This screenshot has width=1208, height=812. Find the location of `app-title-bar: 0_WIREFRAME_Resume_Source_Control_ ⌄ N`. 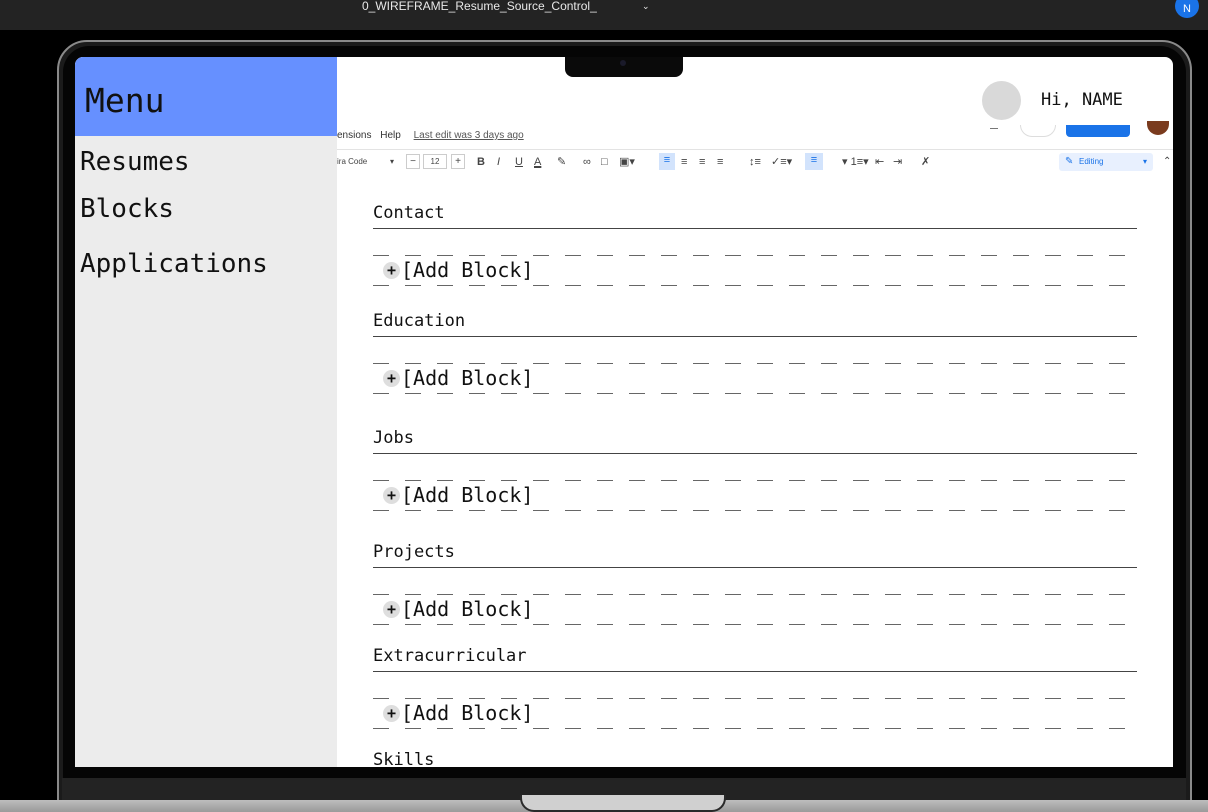

app-title-bar: 0_WIREFRAME_Resume_Source_Control_ ⌄ N is located at coordinates (604, 15).